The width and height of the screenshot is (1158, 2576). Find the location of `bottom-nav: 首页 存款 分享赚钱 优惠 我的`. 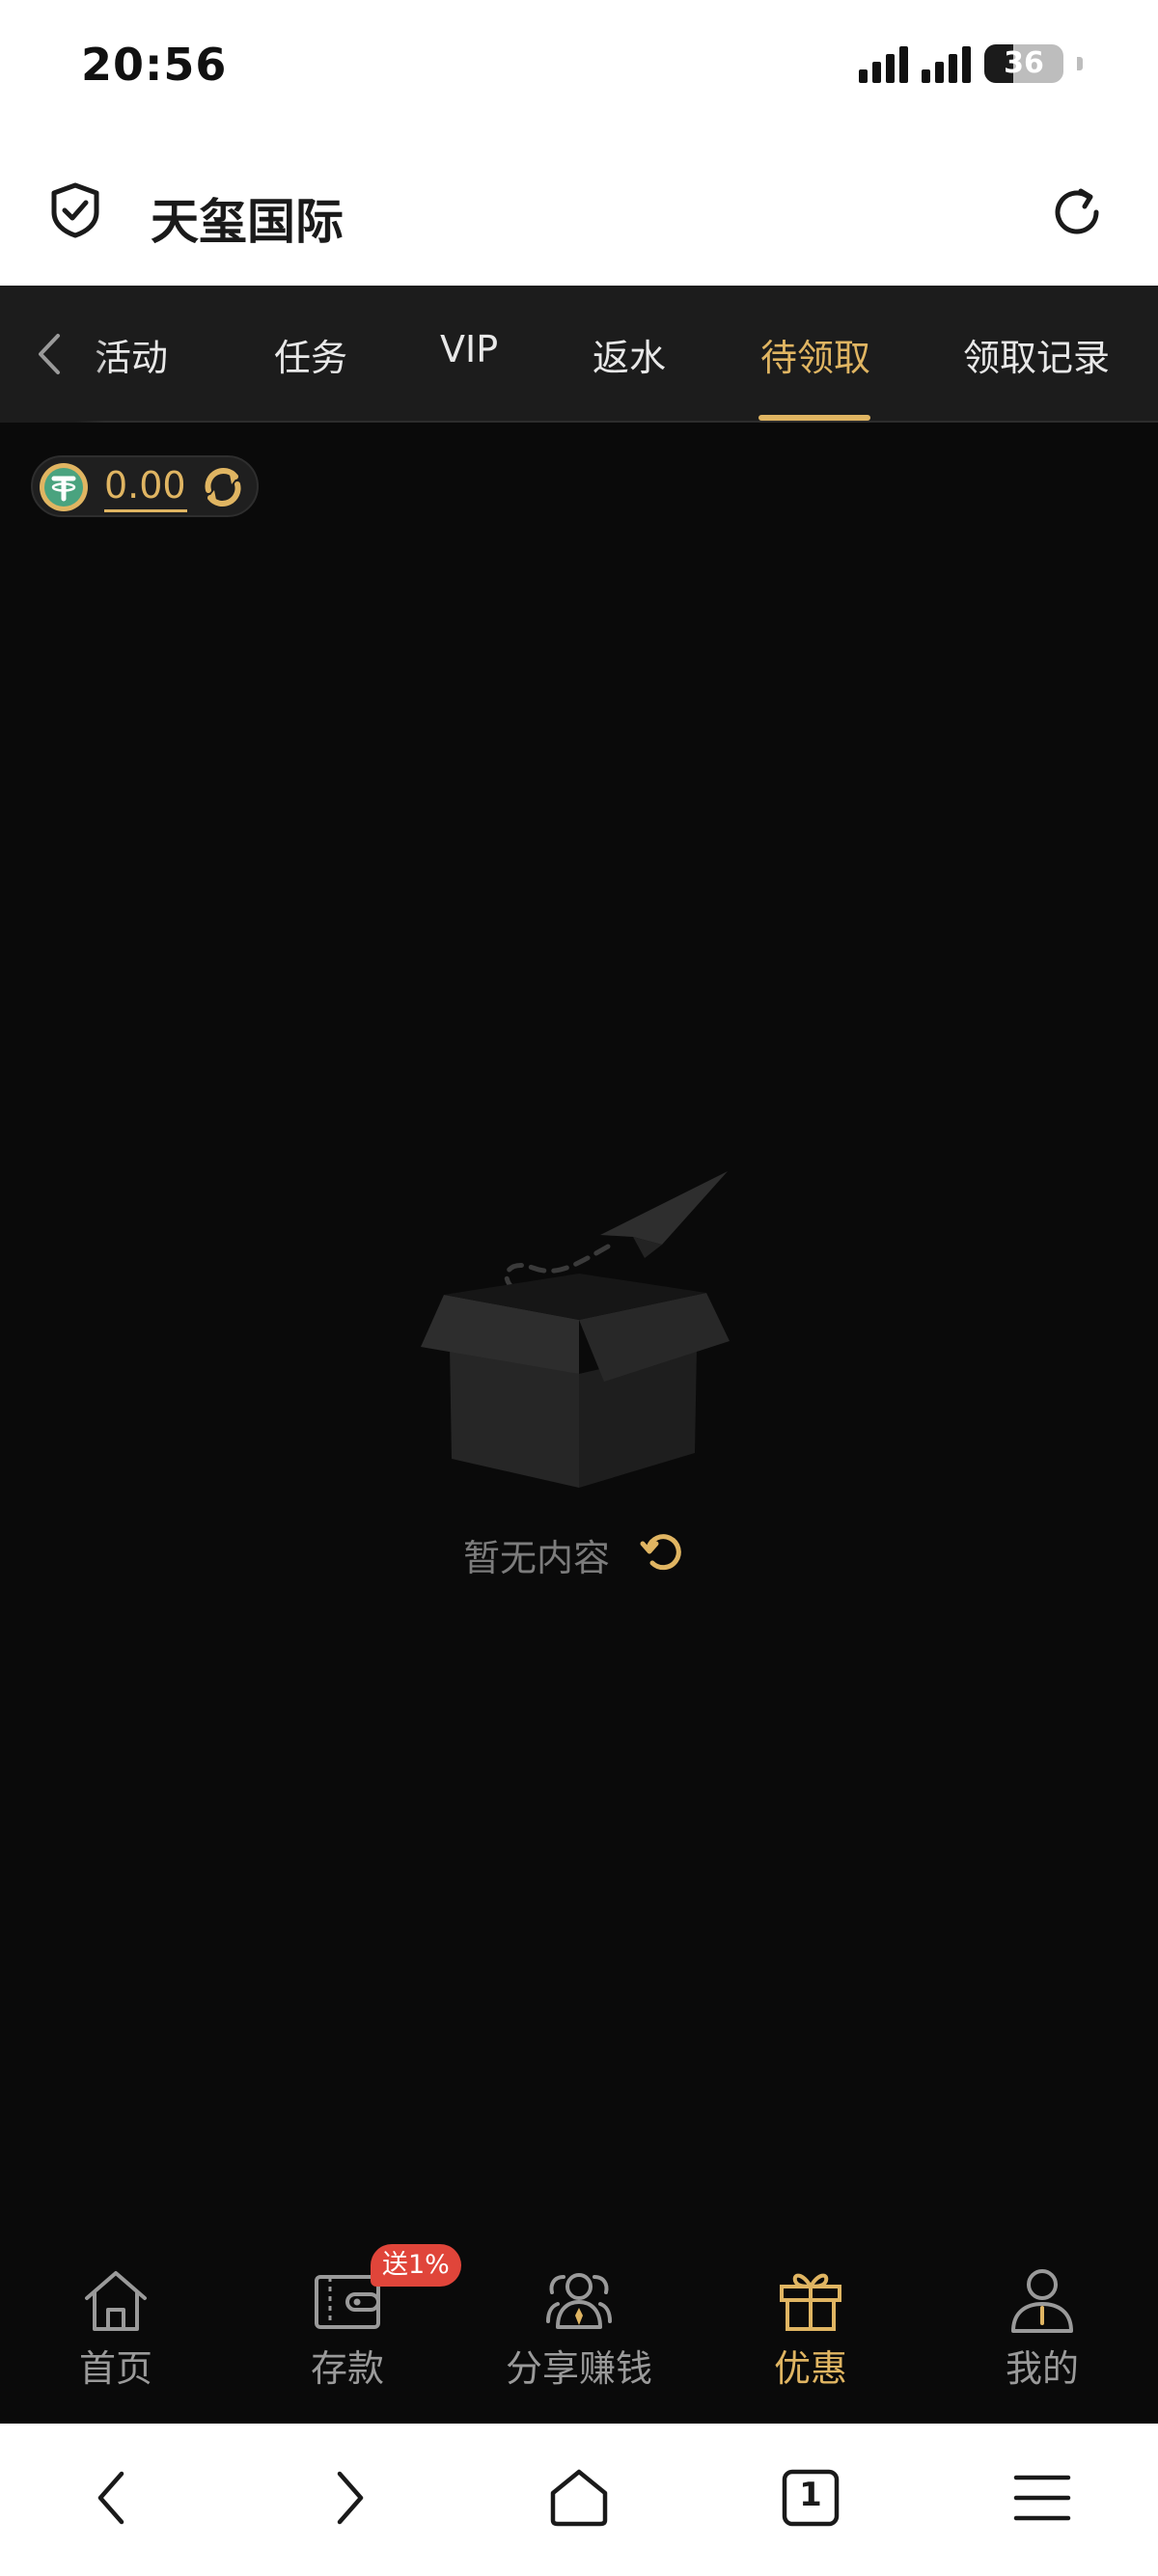

bottom-nav: 首页 存款 分享赚钱 优惠 我的 is located at coordinates (579, 2325).